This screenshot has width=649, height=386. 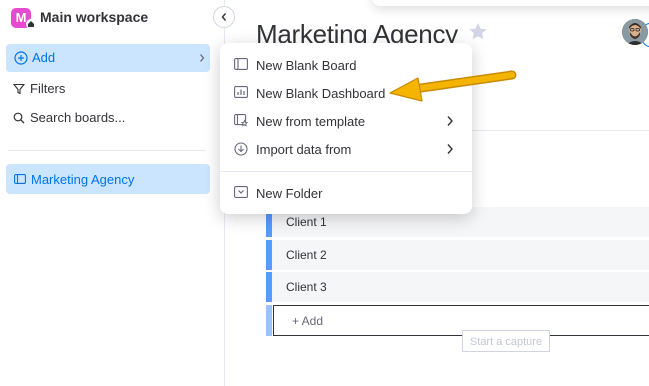 I want to click on menu-item-import-data-from: Import data from, so click(x=346, y=149).